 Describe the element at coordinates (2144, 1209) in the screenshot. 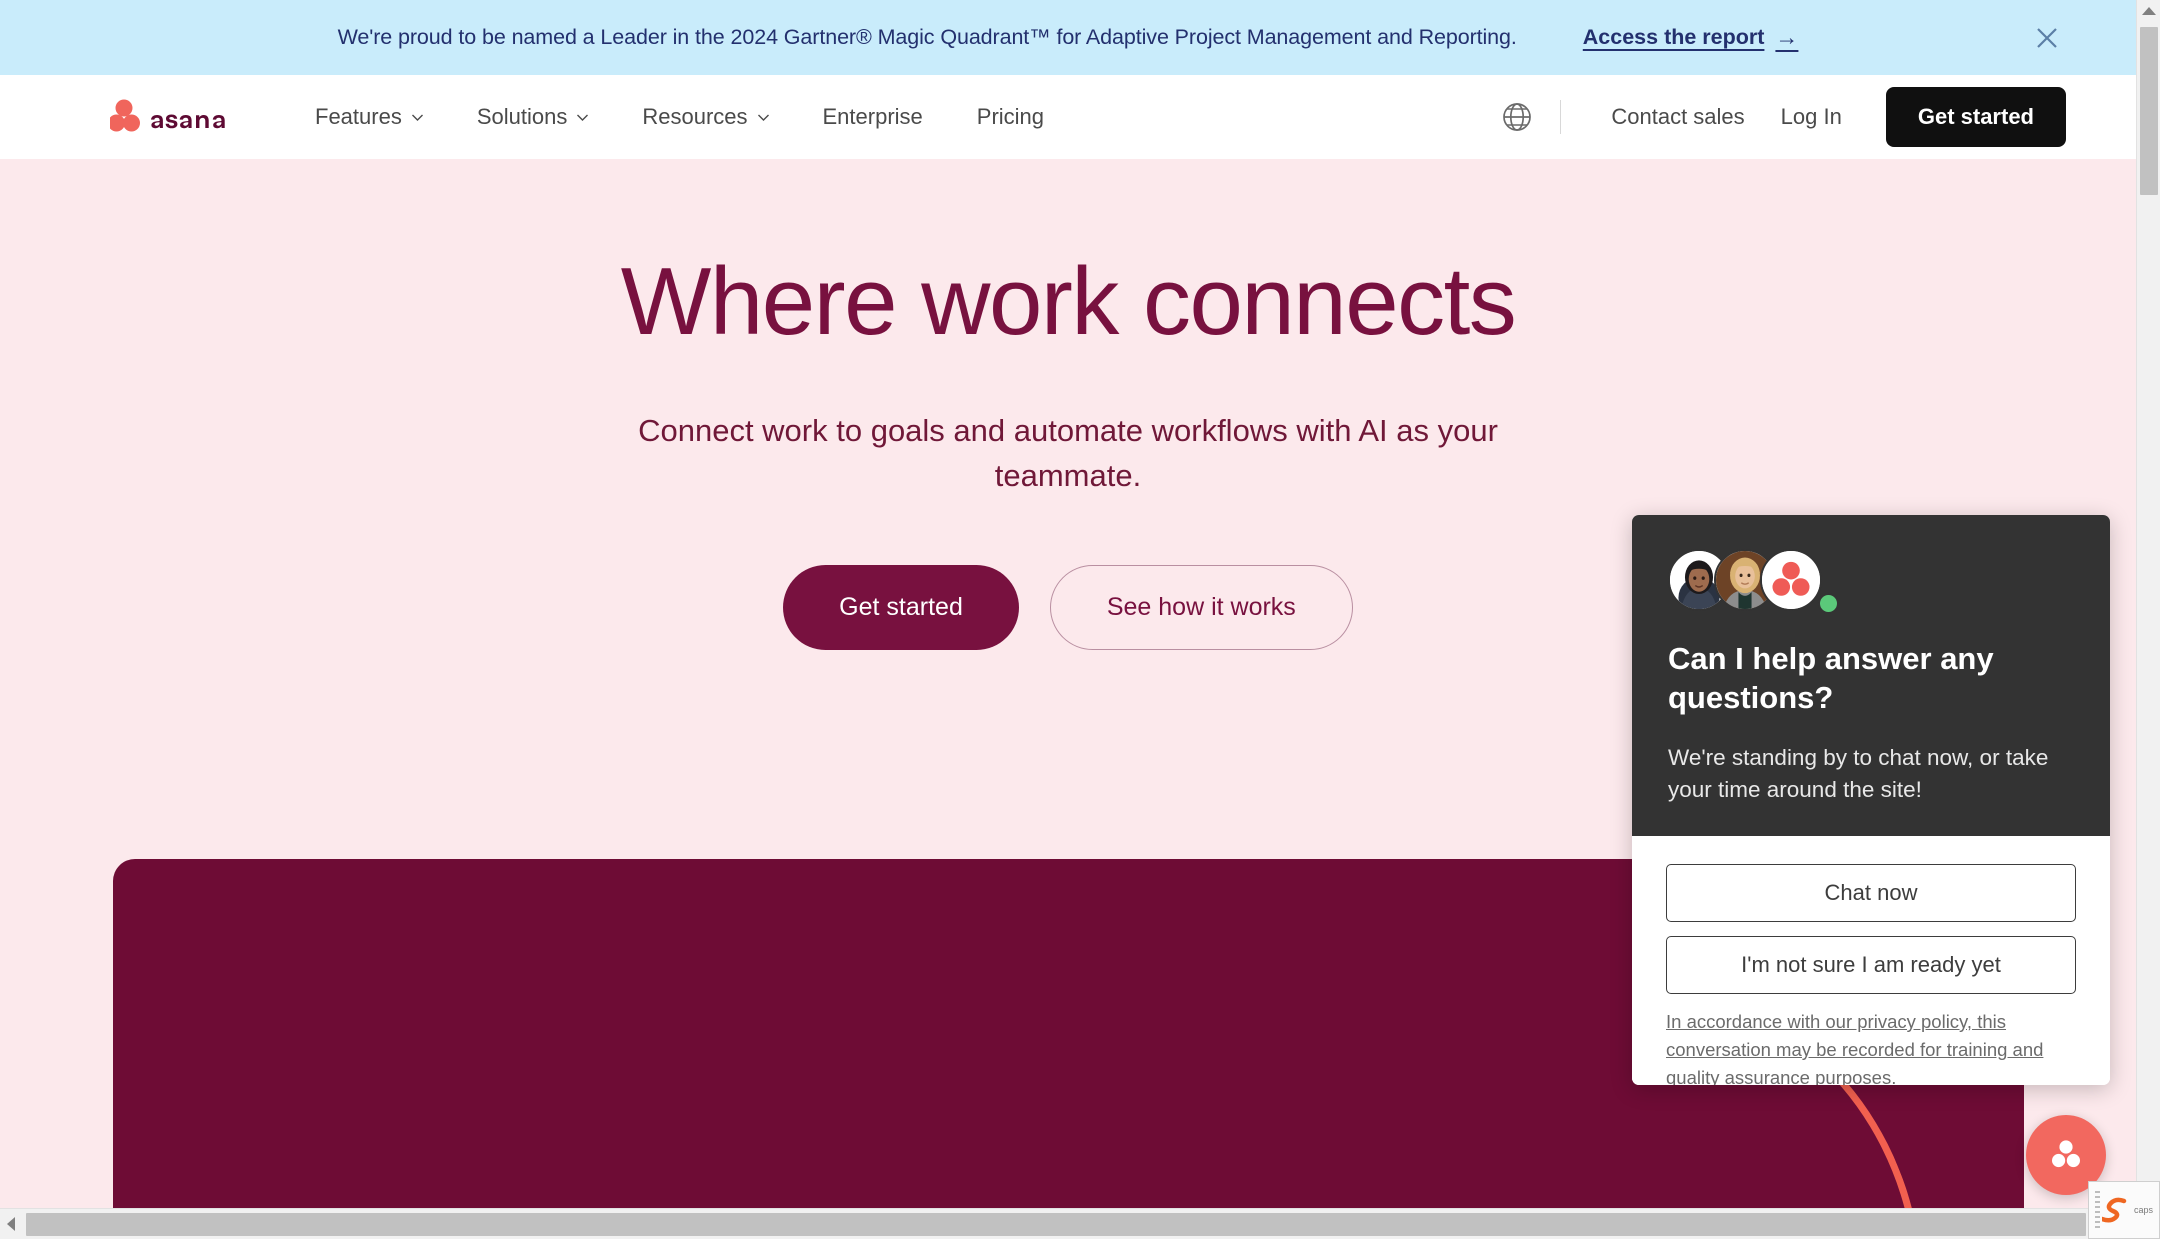

I see `capture-widget-label: caps` at that location.